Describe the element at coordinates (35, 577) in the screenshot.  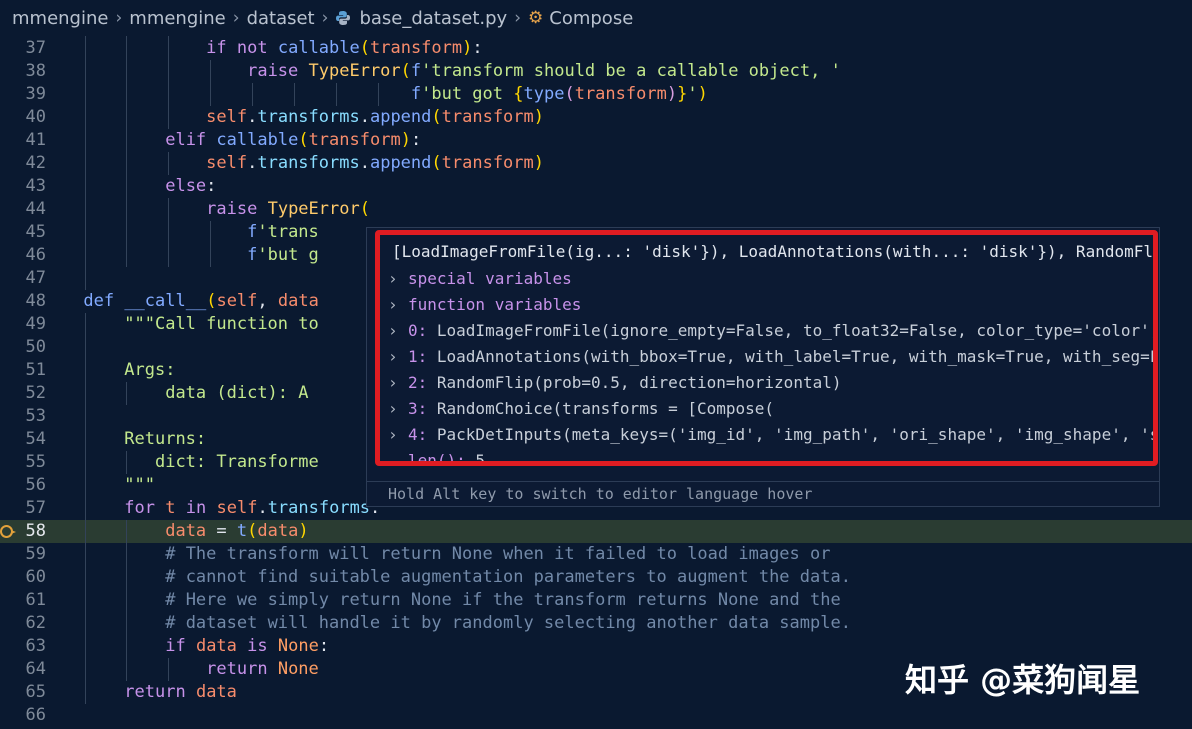
I see `line-number: 60` at that location.